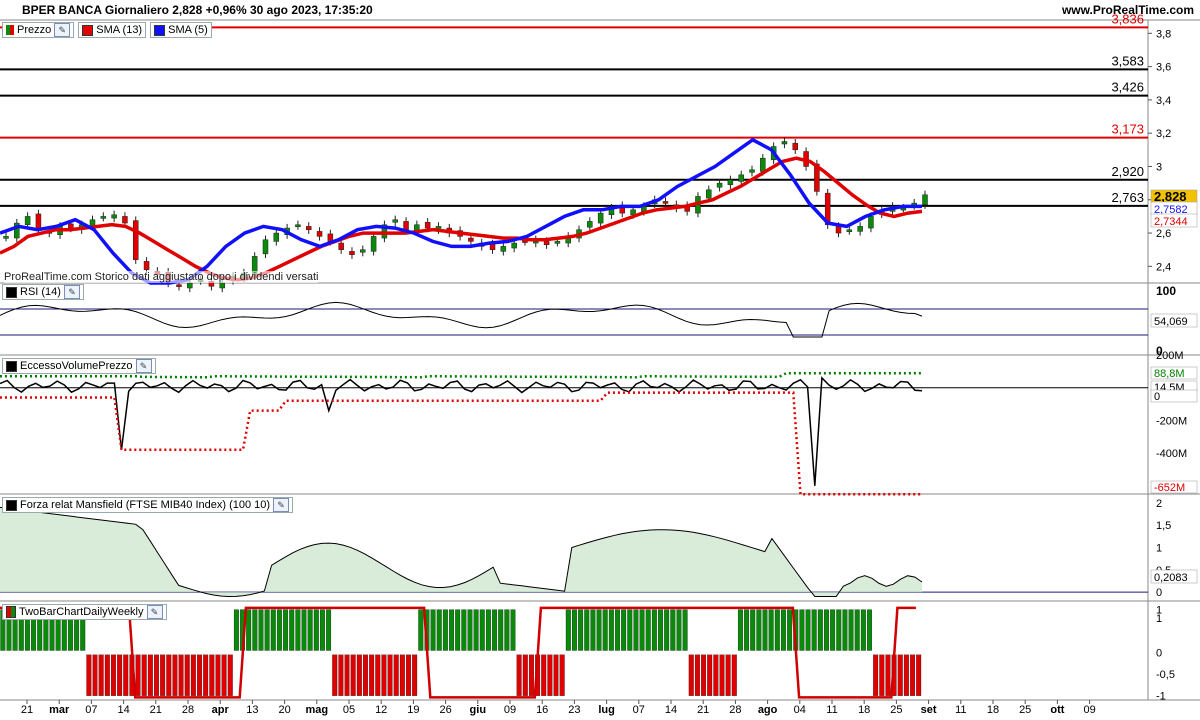  What do you see at coordinates (181, 30) in the screenshot?
I see `legend-sma5: SMA (5)` at bounding box center [181, 30].